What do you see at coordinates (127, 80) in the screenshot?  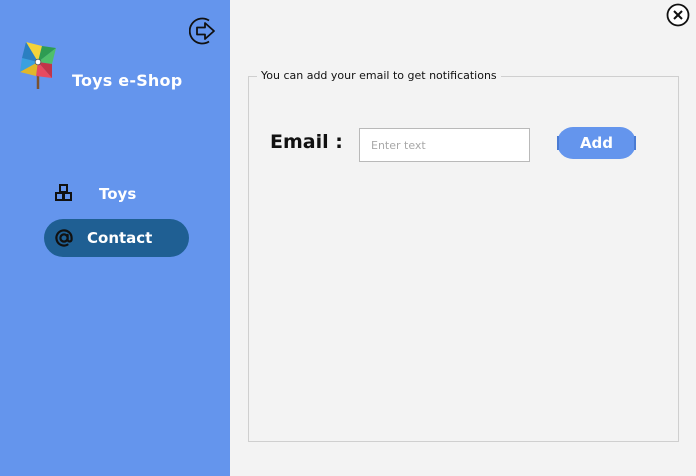 I see `app-title: Toys e-Shop` at bounding box center [127, 80].